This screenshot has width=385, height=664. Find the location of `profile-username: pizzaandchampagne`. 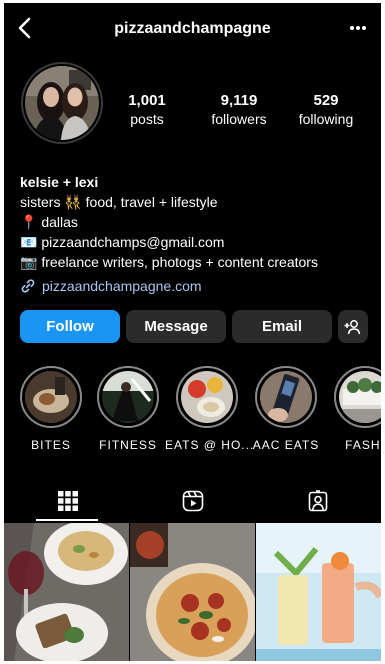

profile-username: pizzaandchampagne is located at coordinates (192, 28).